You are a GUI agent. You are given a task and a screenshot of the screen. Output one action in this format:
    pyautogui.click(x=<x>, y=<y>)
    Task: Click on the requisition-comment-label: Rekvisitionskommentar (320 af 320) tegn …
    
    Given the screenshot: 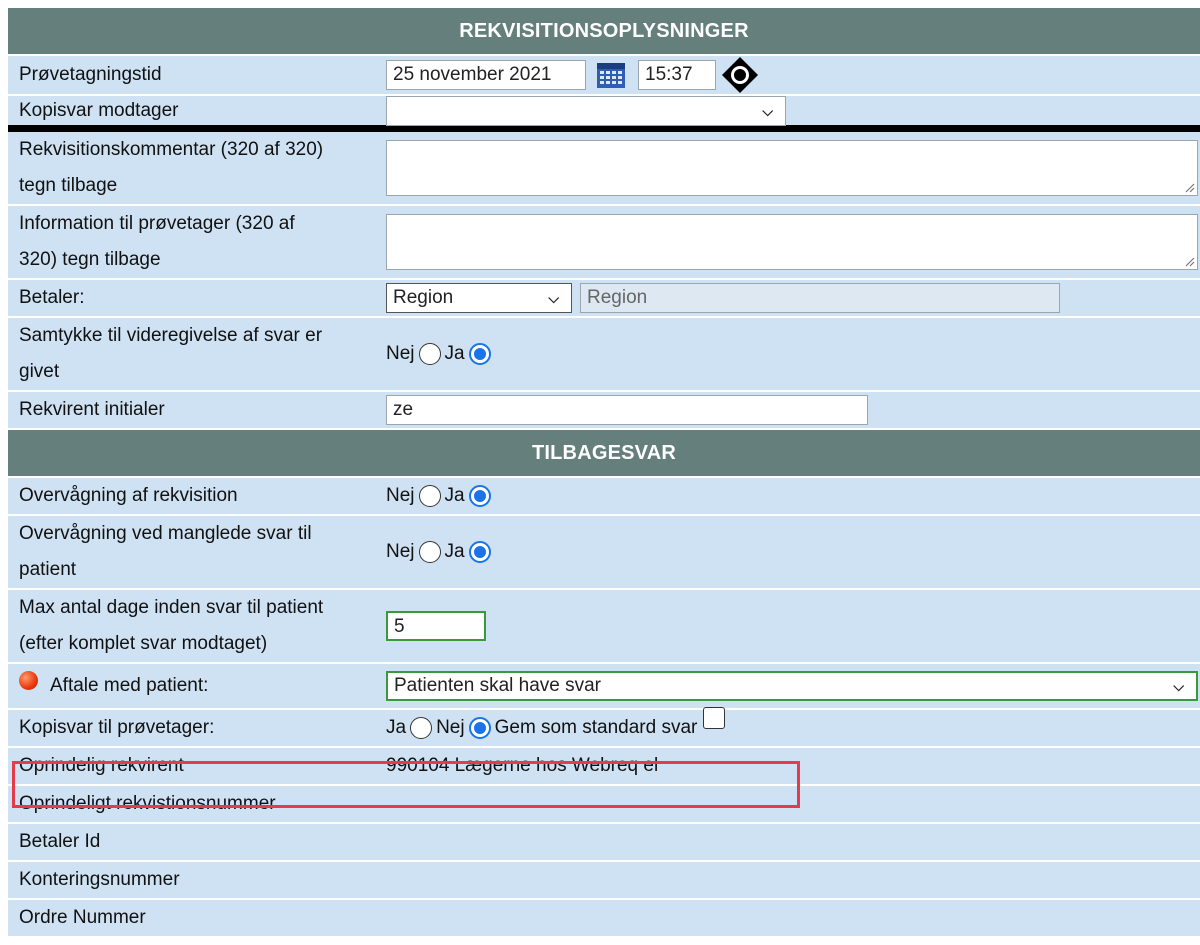 What is the action you would take?
    pyautogui.click(x=171, y=167)
    